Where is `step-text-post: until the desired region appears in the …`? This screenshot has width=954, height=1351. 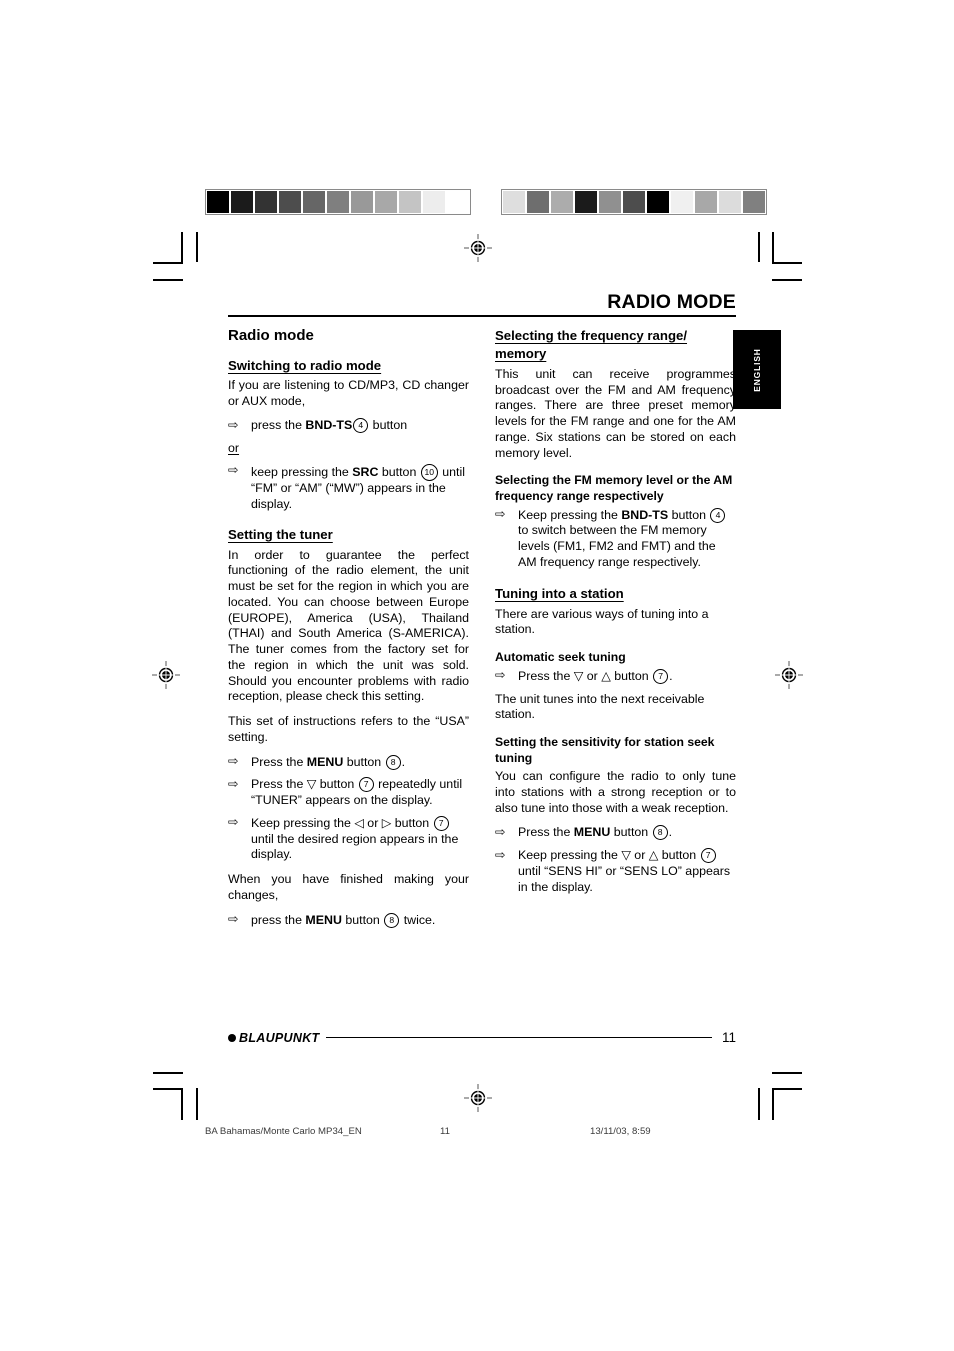
step-text-post: until the desired region appears in the … is located at coordinates (355, 846).